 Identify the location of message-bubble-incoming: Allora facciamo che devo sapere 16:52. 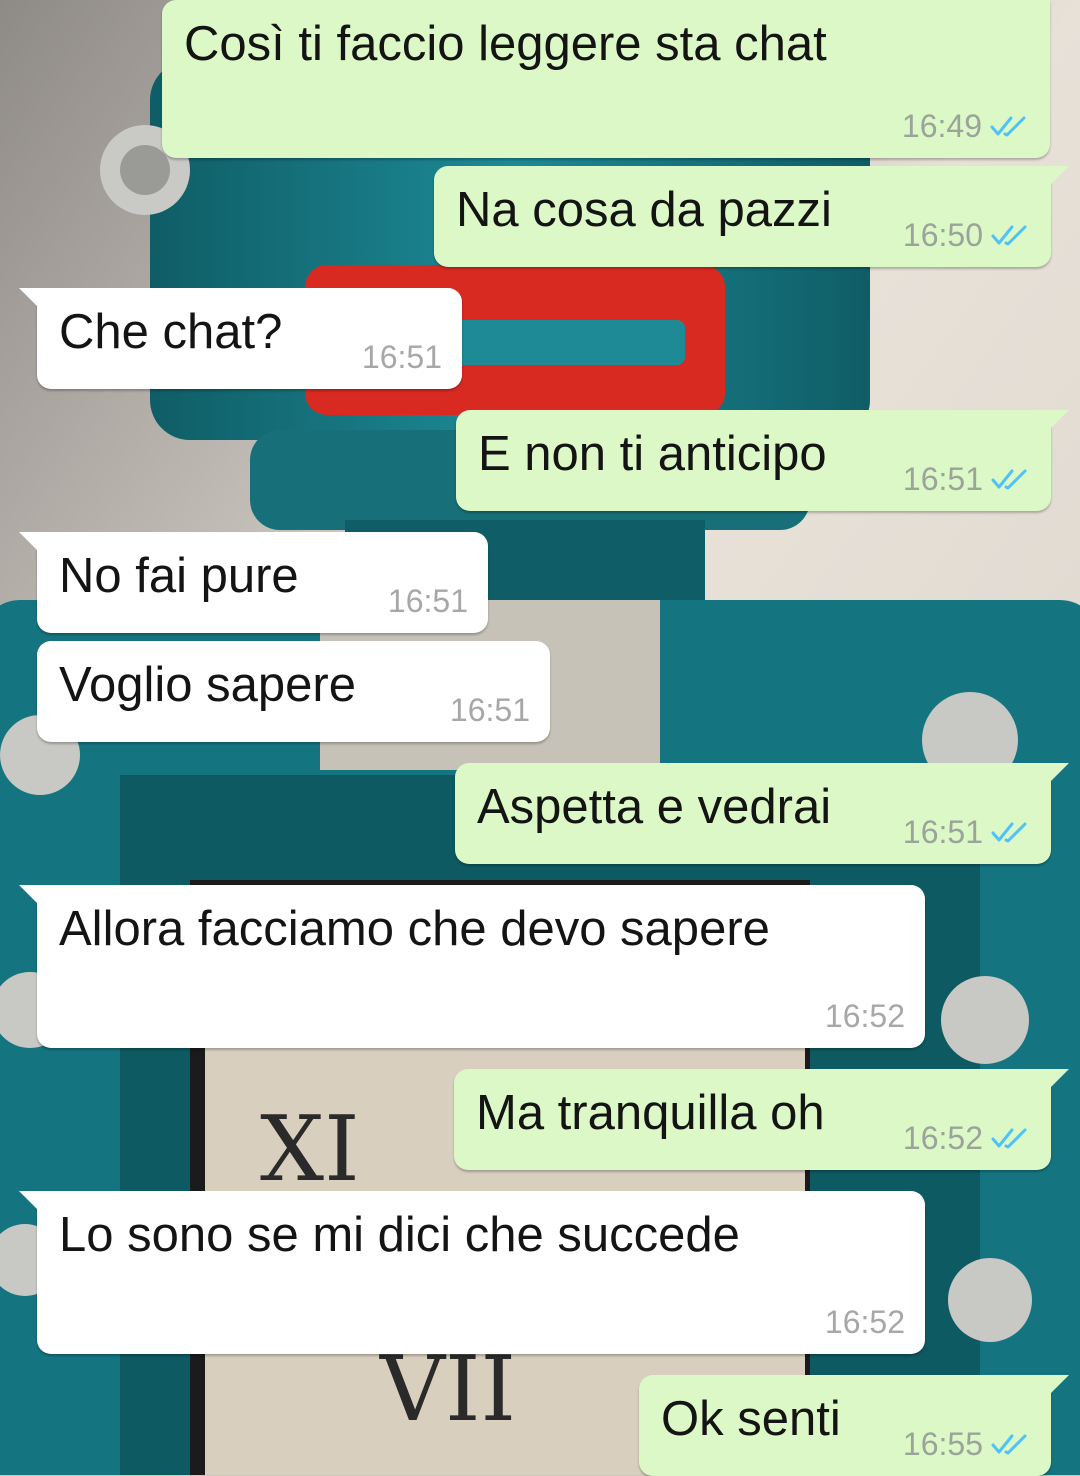
(472, 966).